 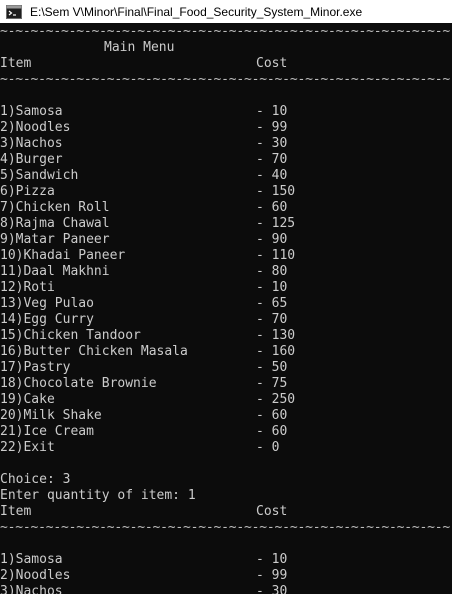 What do you see at coordinates (226, 240) in the screenshot?
I see `menu-row: 9)Matar Paneer - 90` at bounding box center [226, 240].